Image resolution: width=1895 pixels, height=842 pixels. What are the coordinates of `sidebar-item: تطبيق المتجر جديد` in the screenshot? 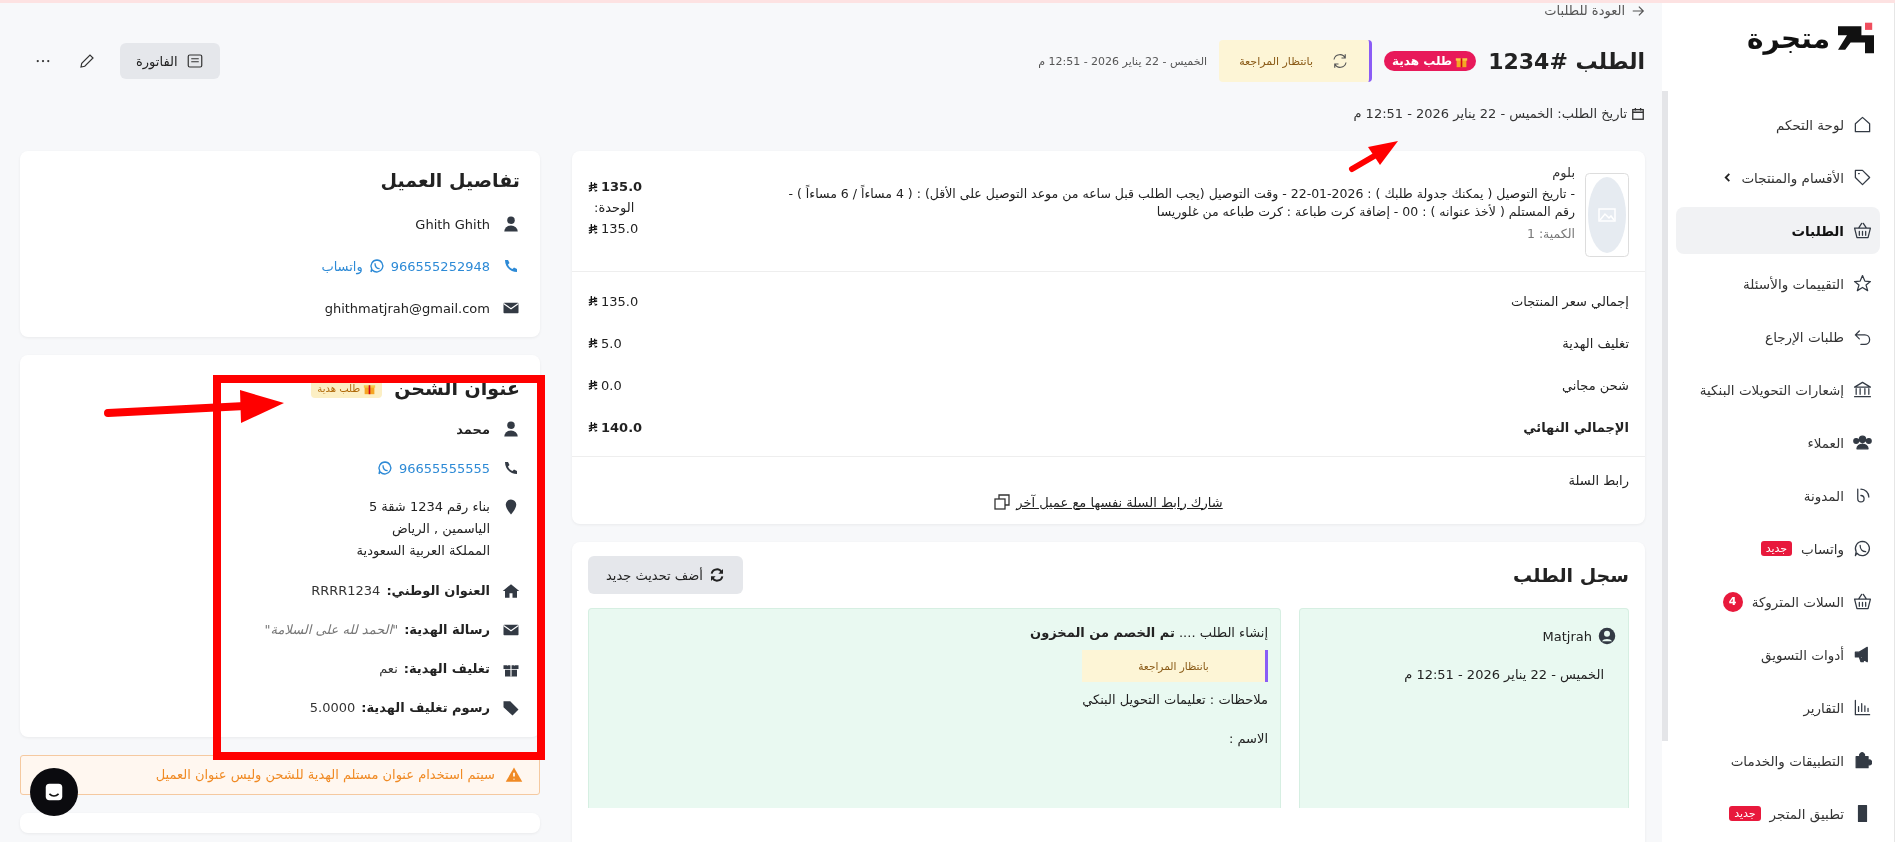 It's located at (1778, 813).